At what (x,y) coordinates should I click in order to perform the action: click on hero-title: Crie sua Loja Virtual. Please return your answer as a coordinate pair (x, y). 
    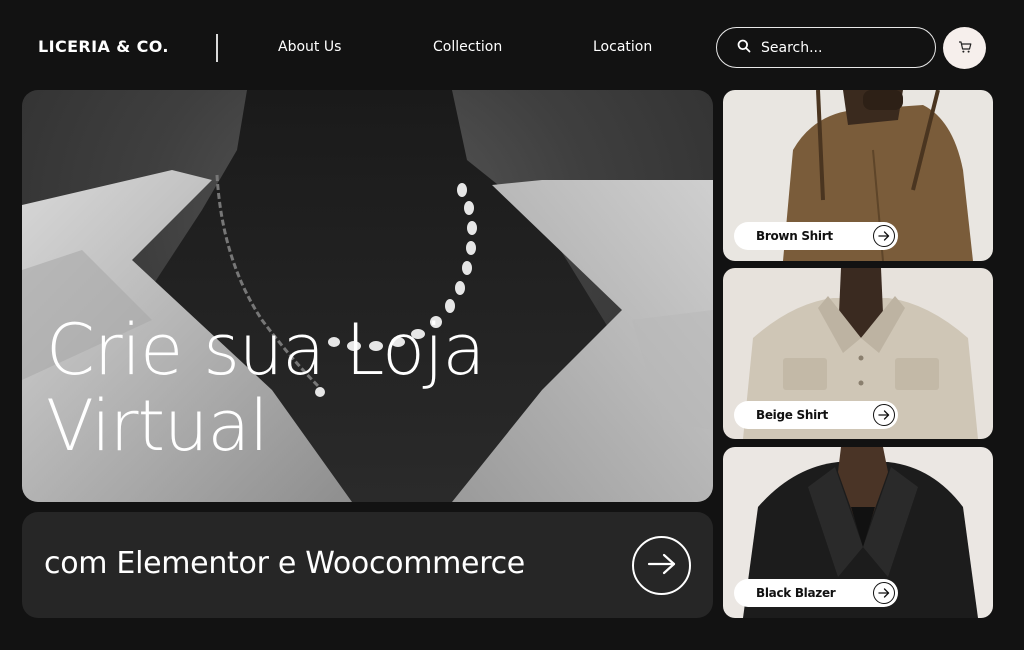
    Looking at the image, I should click on (265, 388).